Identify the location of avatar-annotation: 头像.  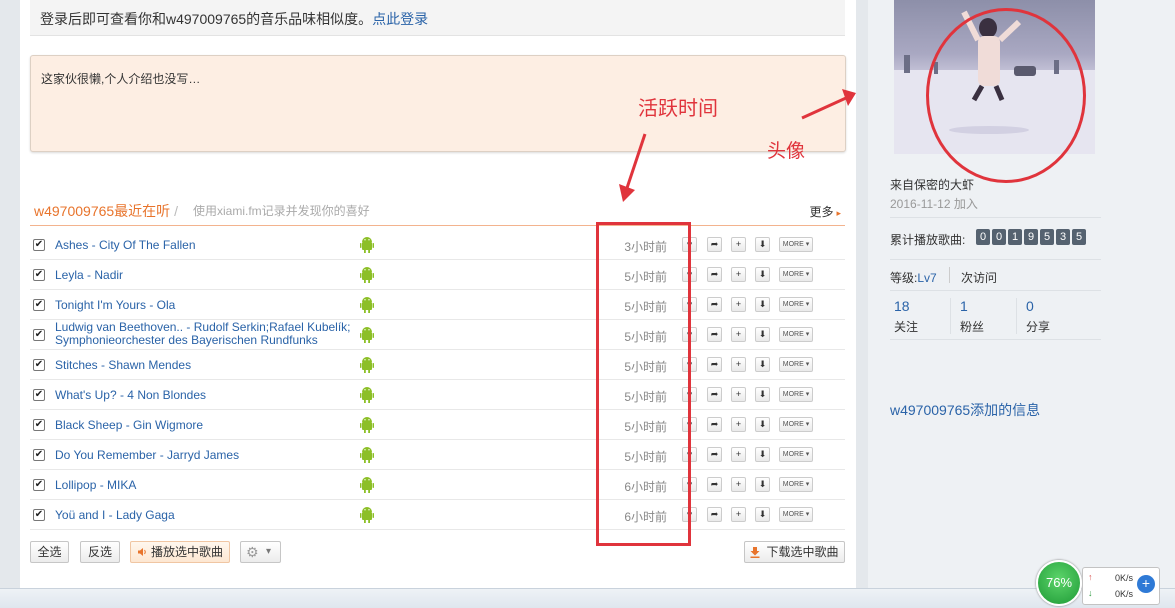
(786, 151).